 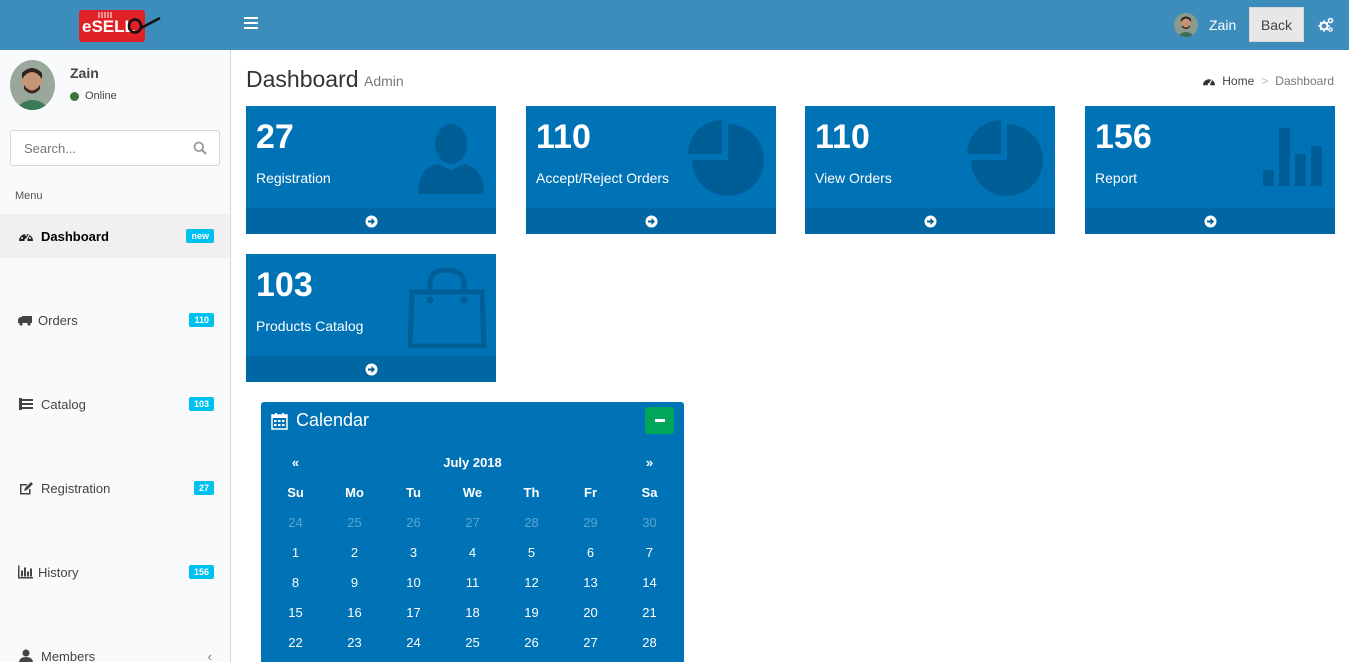 What do you see at coordinates (74, 96) in the screenshot?
I see `status-dot-icon` at bounding box center [74, 96].